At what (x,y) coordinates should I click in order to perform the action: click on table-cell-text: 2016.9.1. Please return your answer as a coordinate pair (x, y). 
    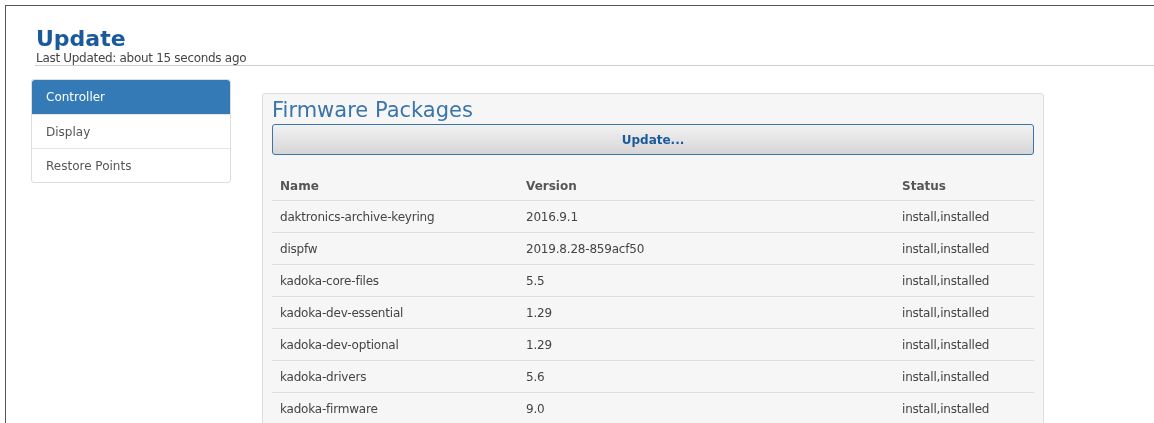
    Looking at the image, I should click on (552, 217).